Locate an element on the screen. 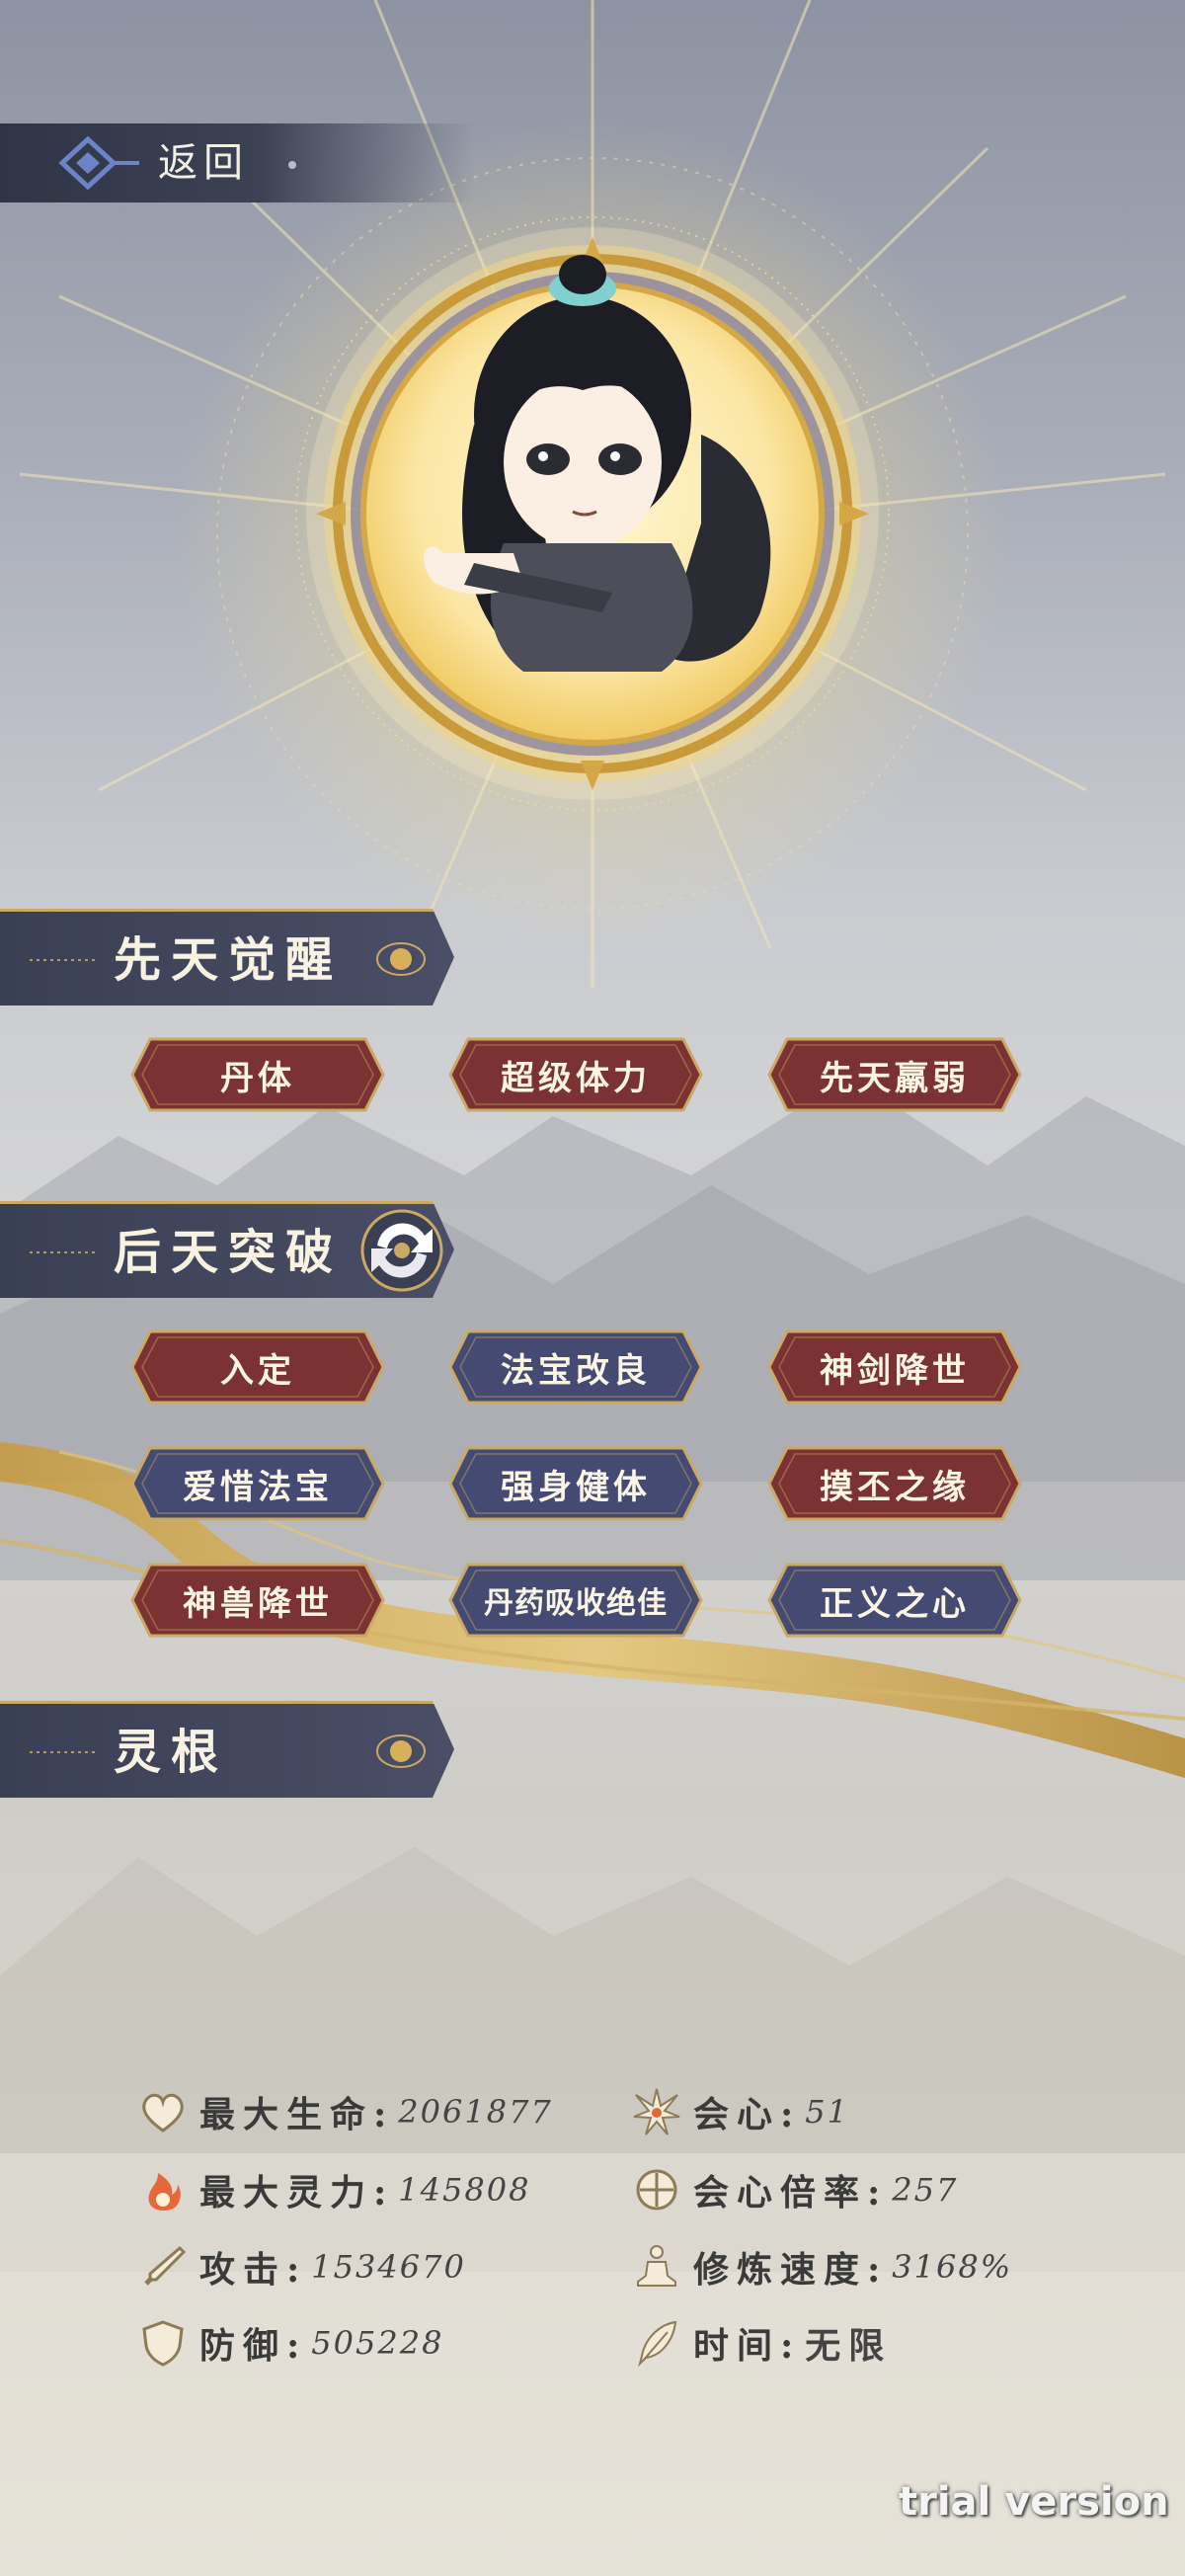 Image resolution: width=1185 pixels, height=2576 pixels. stat-max-sp: 最大灵力: 145808 is located at coordinates (334, 2189).